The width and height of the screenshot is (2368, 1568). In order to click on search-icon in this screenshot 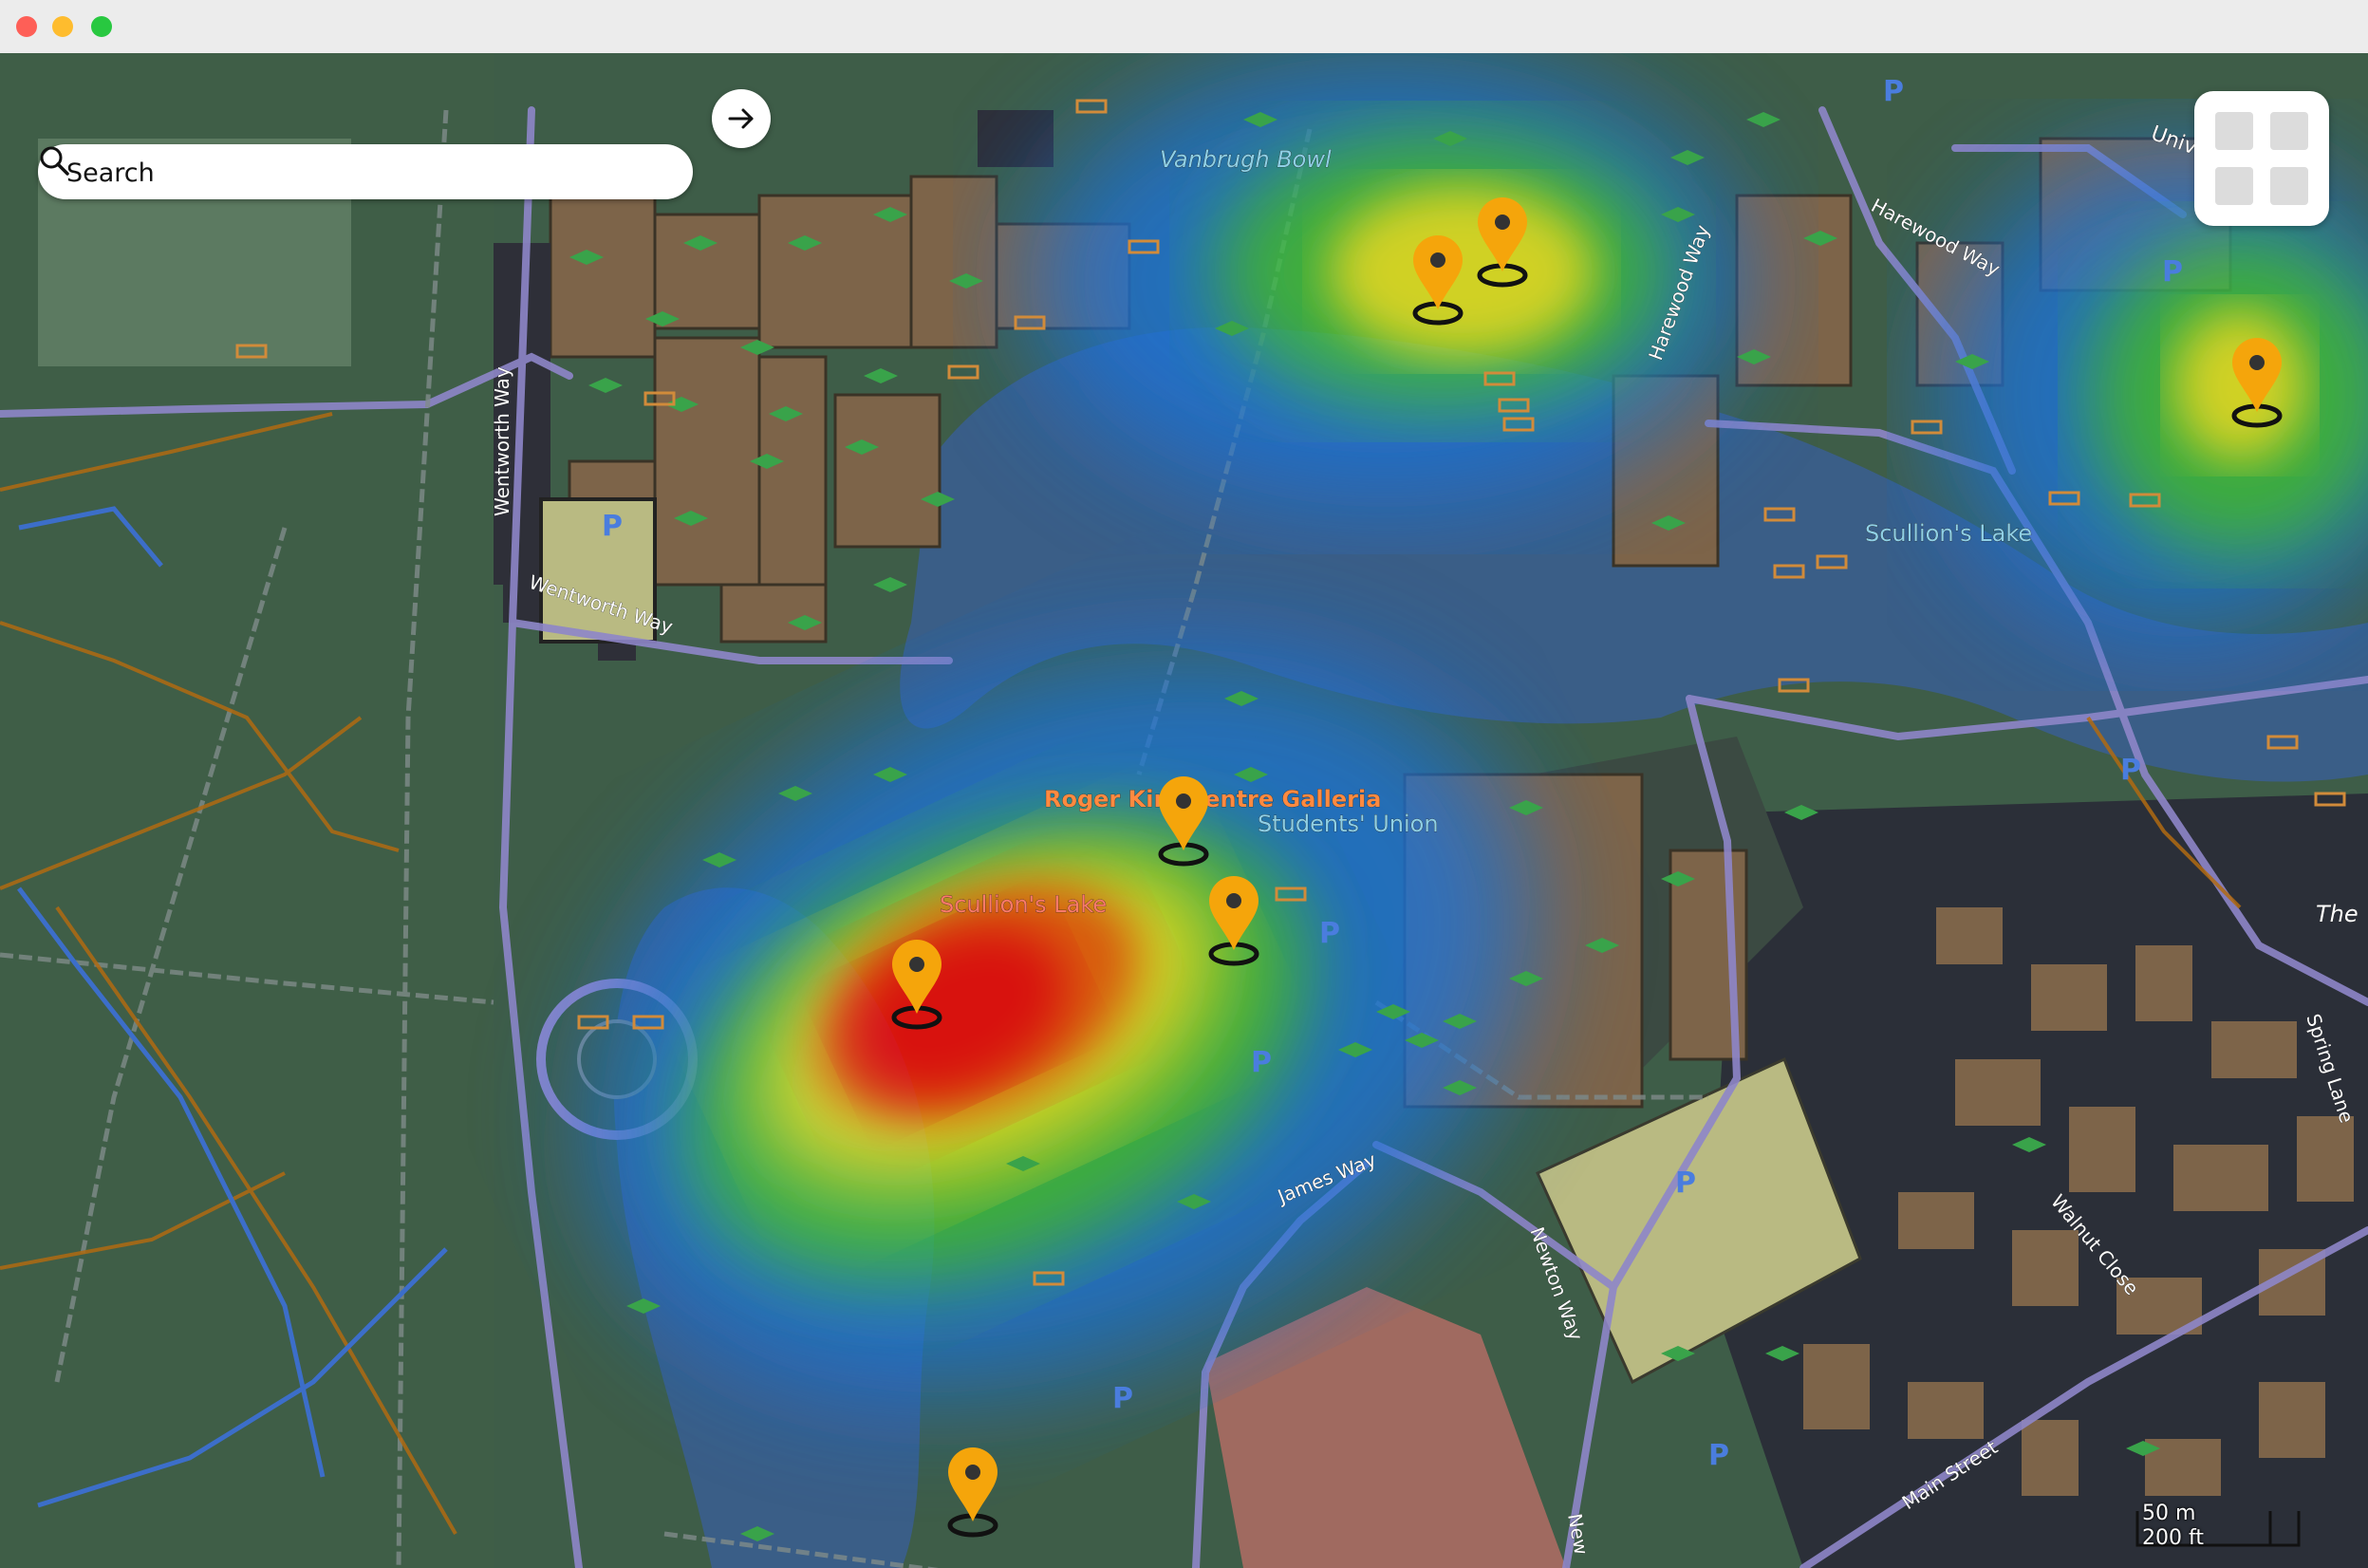, I will do `click(54, 160)`.